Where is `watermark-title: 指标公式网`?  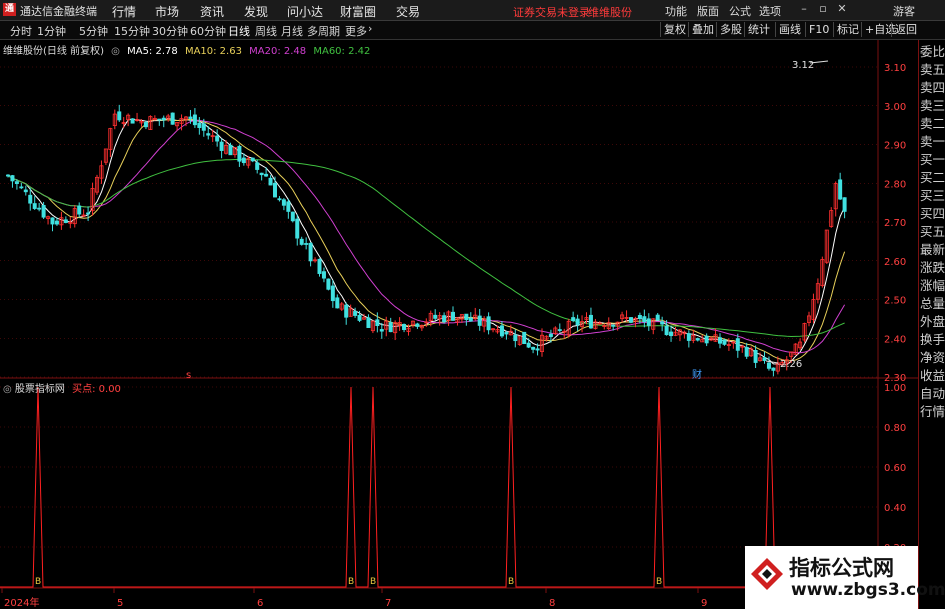
watermark-title: 指标公式网 is located at coordinates (841, 568).